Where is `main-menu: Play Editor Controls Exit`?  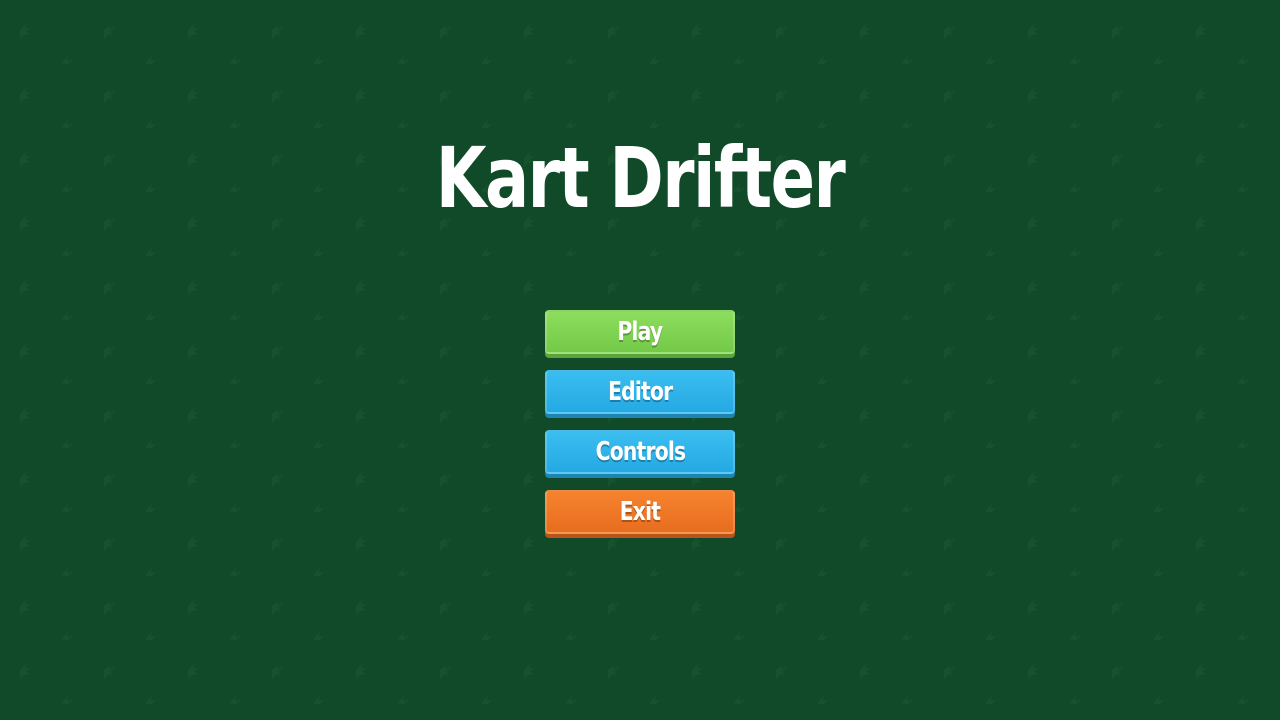
main-menu: Play Editor Controls Exit is located at coordinates (640, 430).